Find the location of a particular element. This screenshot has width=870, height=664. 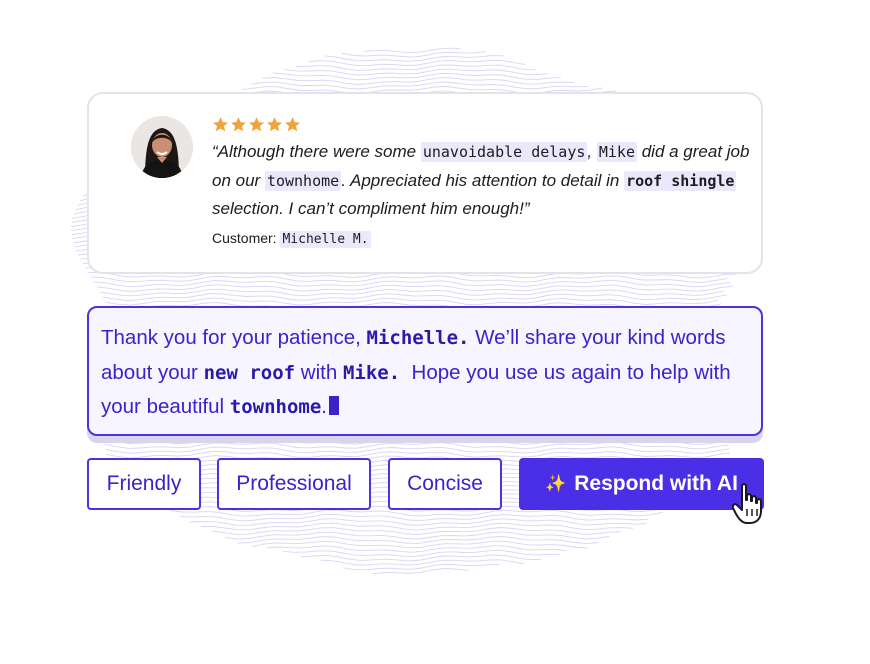

highlight-delays: unavoidable delays is located at coordinates (504, 152).